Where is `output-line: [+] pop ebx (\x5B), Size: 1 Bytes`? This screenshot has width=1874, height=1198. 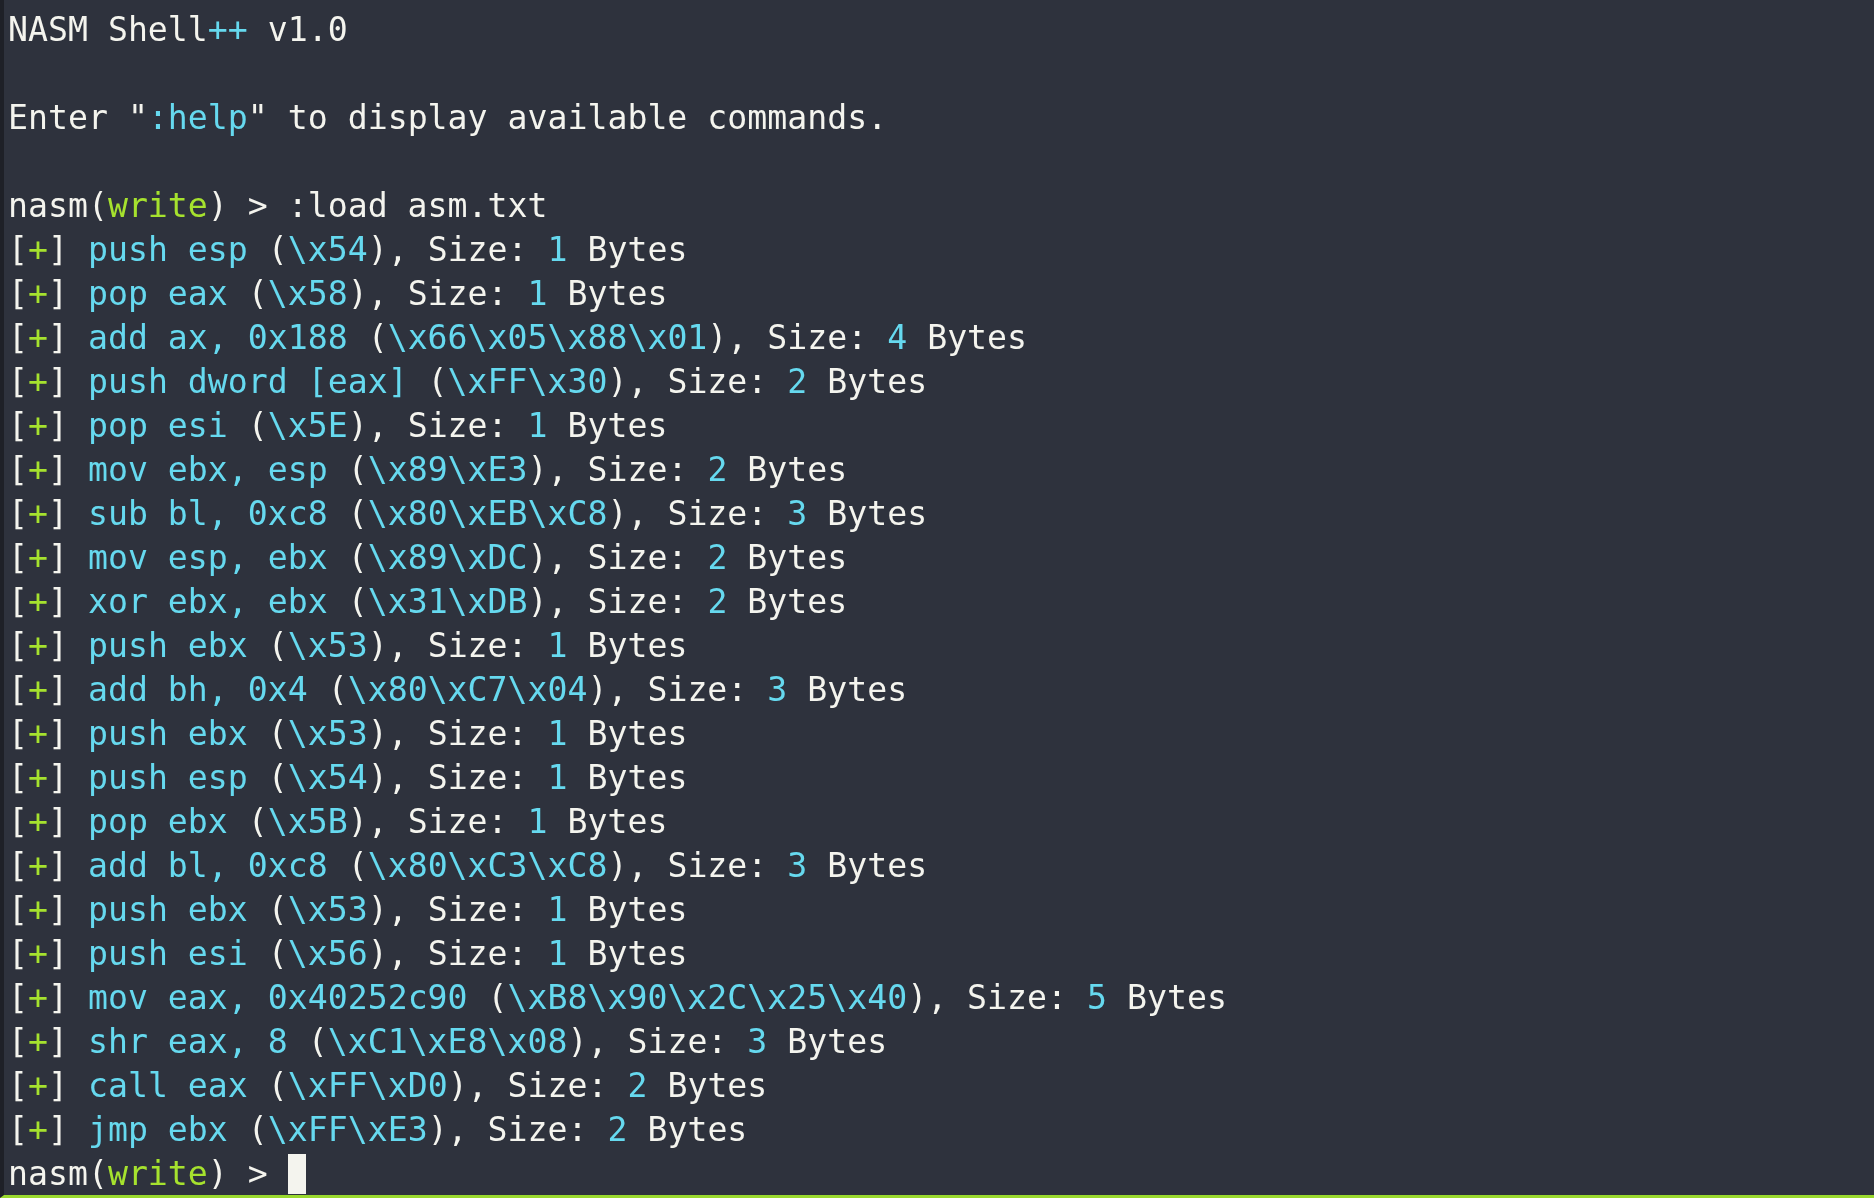 output-line: [+] pop ebx (\x5B), Size: 1 Bytes is located at coordinates (338, 822).